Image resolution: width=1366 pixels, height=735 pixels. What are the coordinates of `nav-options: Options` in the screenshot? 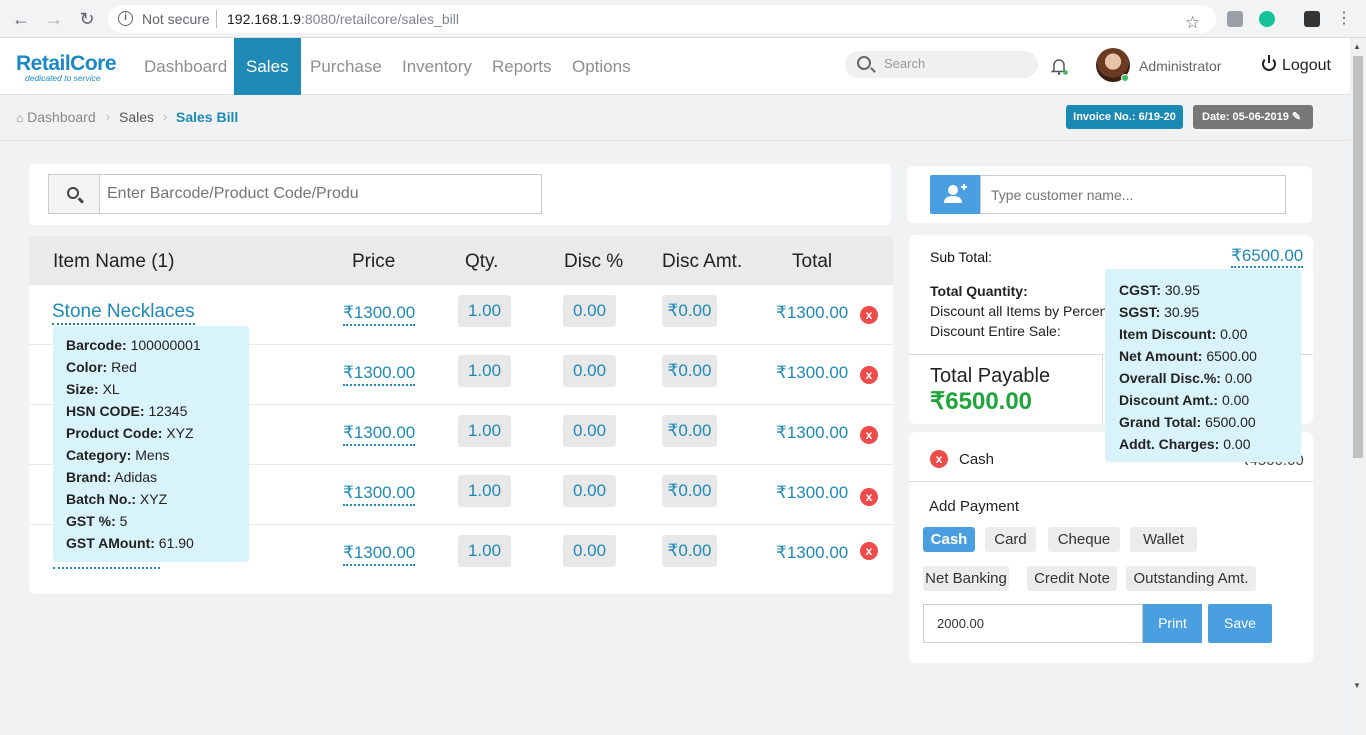 It's located at (601, 66).